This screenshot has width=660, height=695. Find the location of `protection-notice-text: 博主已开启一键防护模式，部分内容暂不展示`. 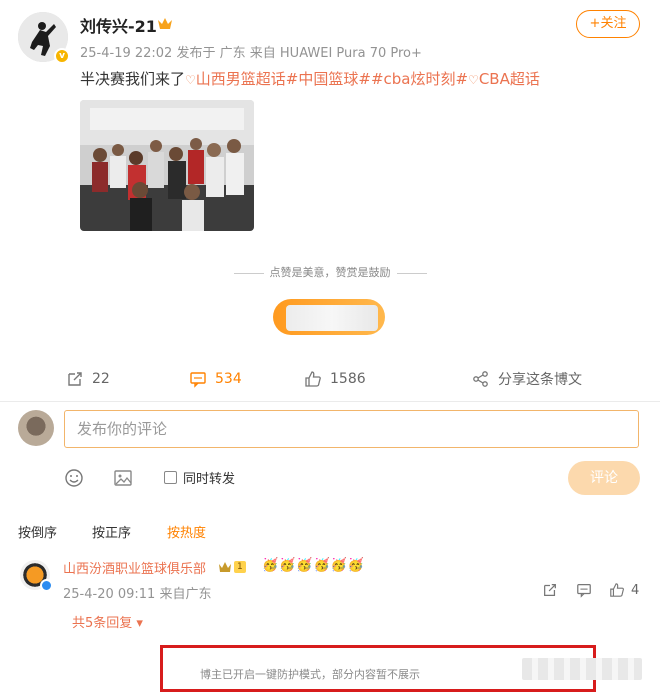

protection-notice-text: 博主已开启一键防护模式，部分内容暂不展示 is located at coordinates (310, 674).